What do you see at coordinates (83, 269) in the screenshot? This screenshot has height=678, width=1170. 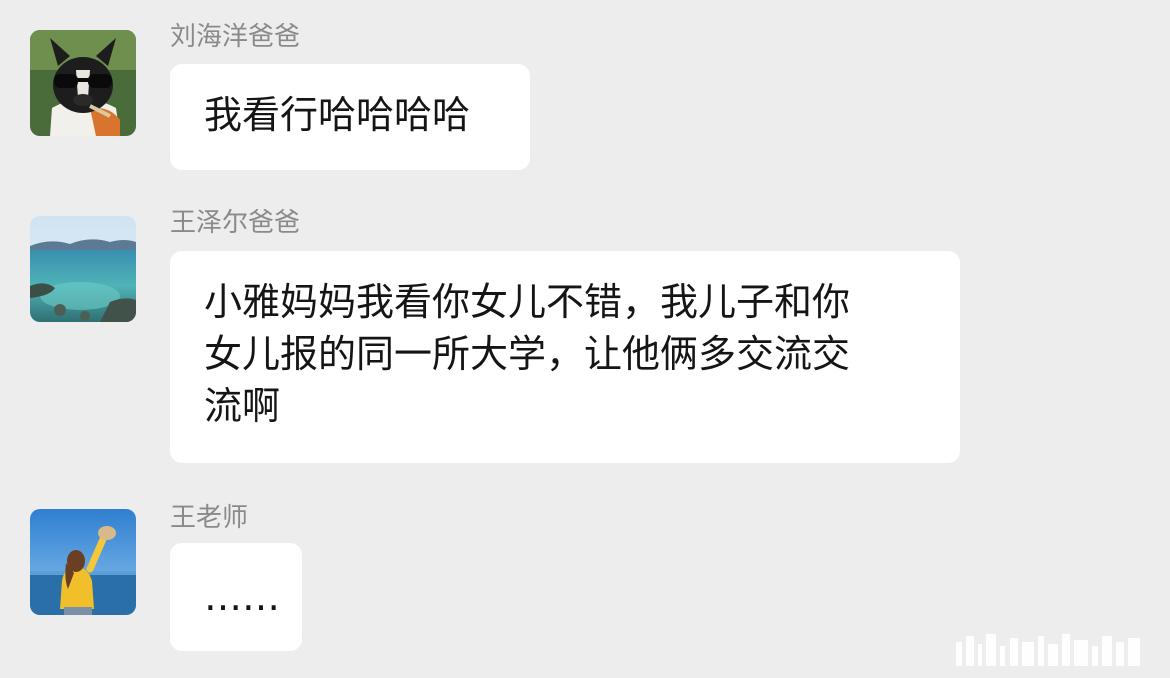 I see `lake-landscape-avatar-icon` at bounding box center [83, 269].